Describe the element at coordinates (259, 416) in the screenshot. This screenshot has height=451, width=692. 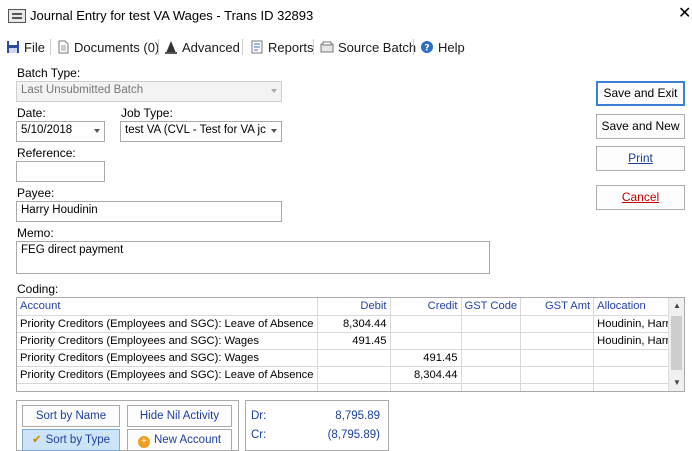
I see `debit-total-label: Dr:` at that location.